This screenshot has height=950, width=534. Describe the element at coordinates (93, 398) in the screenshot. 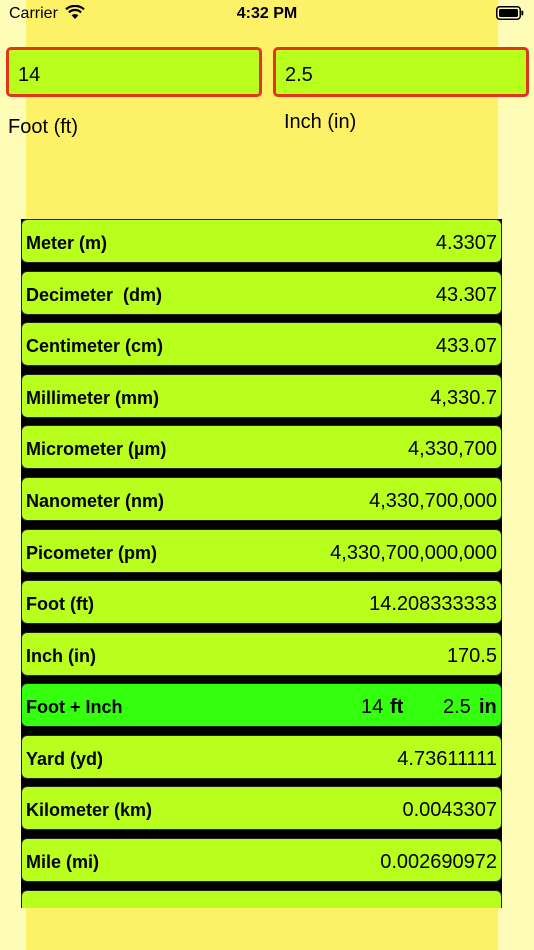

I see `unit-name: Millimeter (mm)` at that location.